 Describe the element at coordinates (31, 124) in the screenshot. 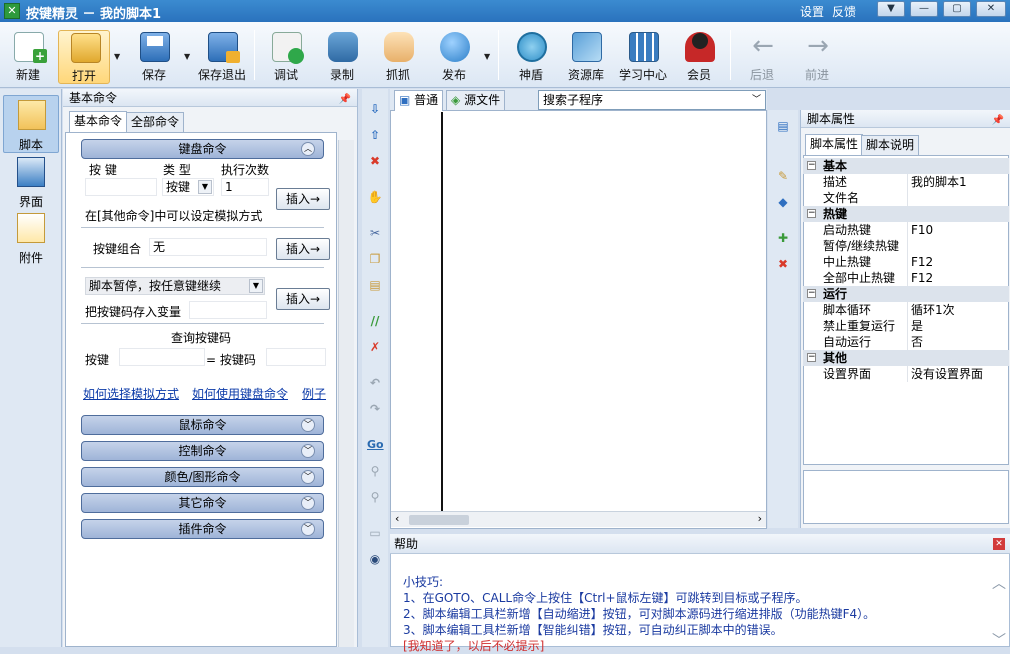

I see `nav-item-script: 脚本` at that location.